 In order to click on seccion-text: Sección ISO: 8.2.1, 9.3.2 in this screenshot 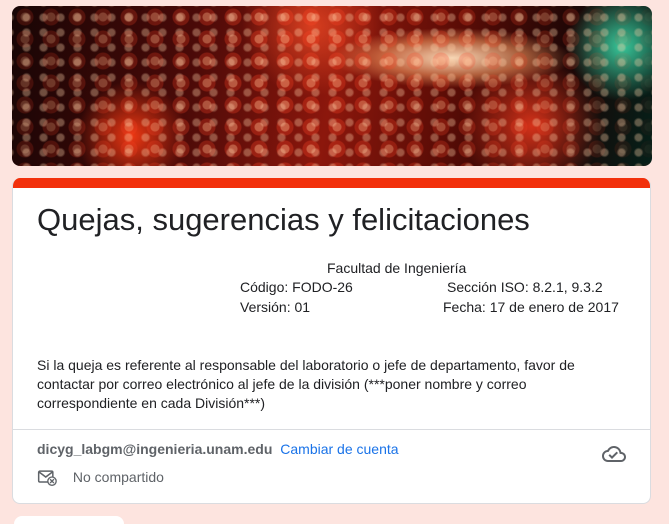, I will do `click(525, 287)`.